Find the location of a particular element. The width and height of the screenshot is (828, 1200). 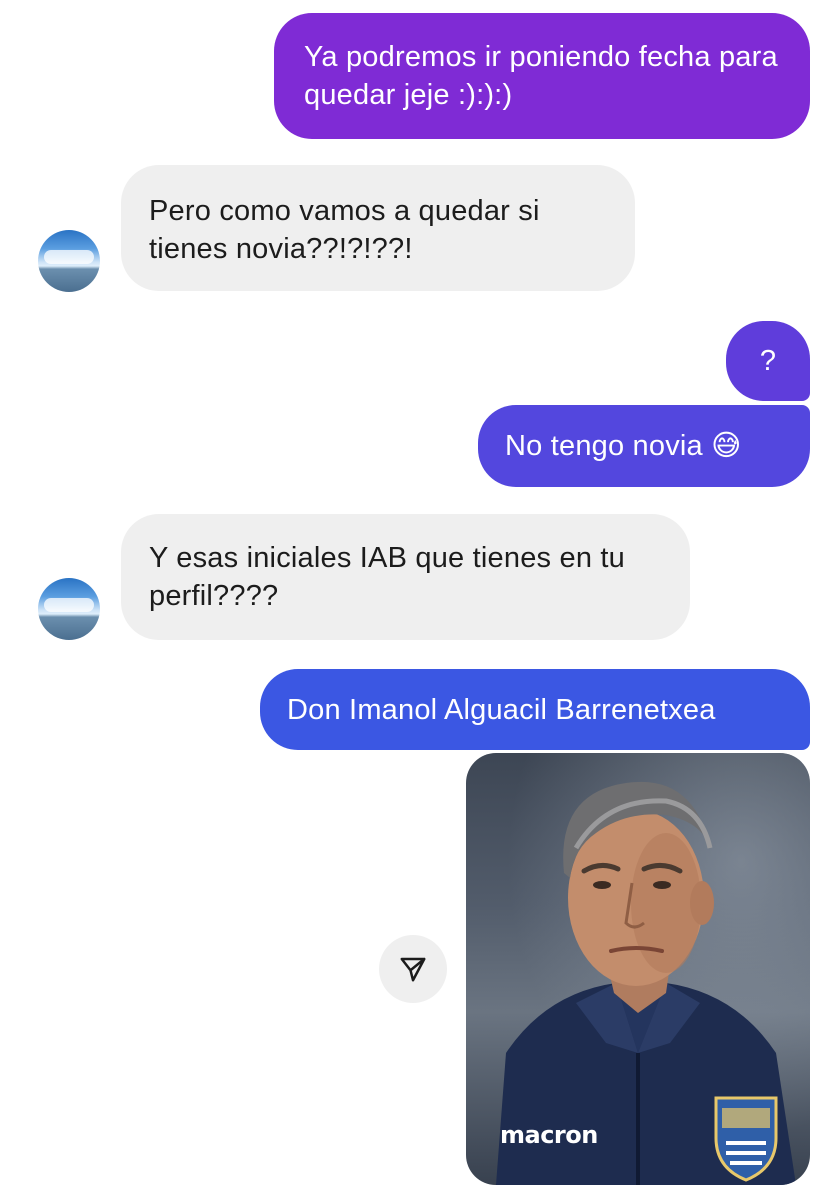

message-outgoing: Don Imanol Alguacil Barrenetxea is located at coordinates (535, 709).